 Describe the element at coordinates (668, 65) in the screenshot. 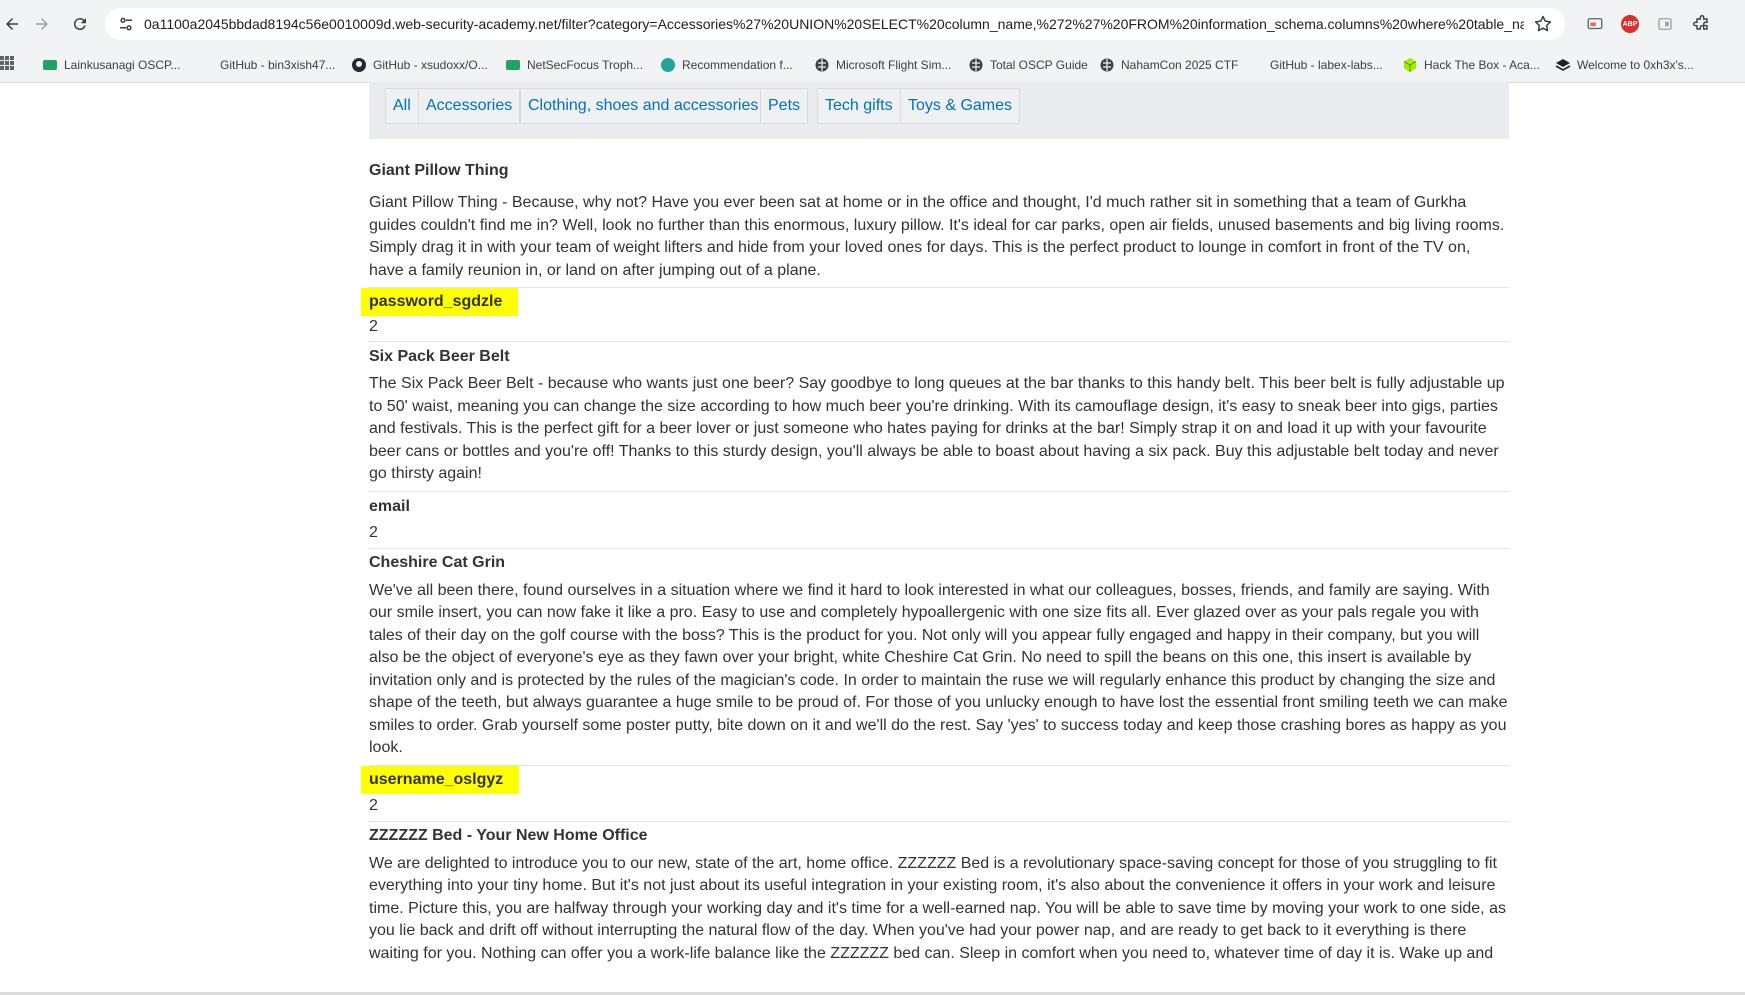

I see `teal-circle-icon` at that location.